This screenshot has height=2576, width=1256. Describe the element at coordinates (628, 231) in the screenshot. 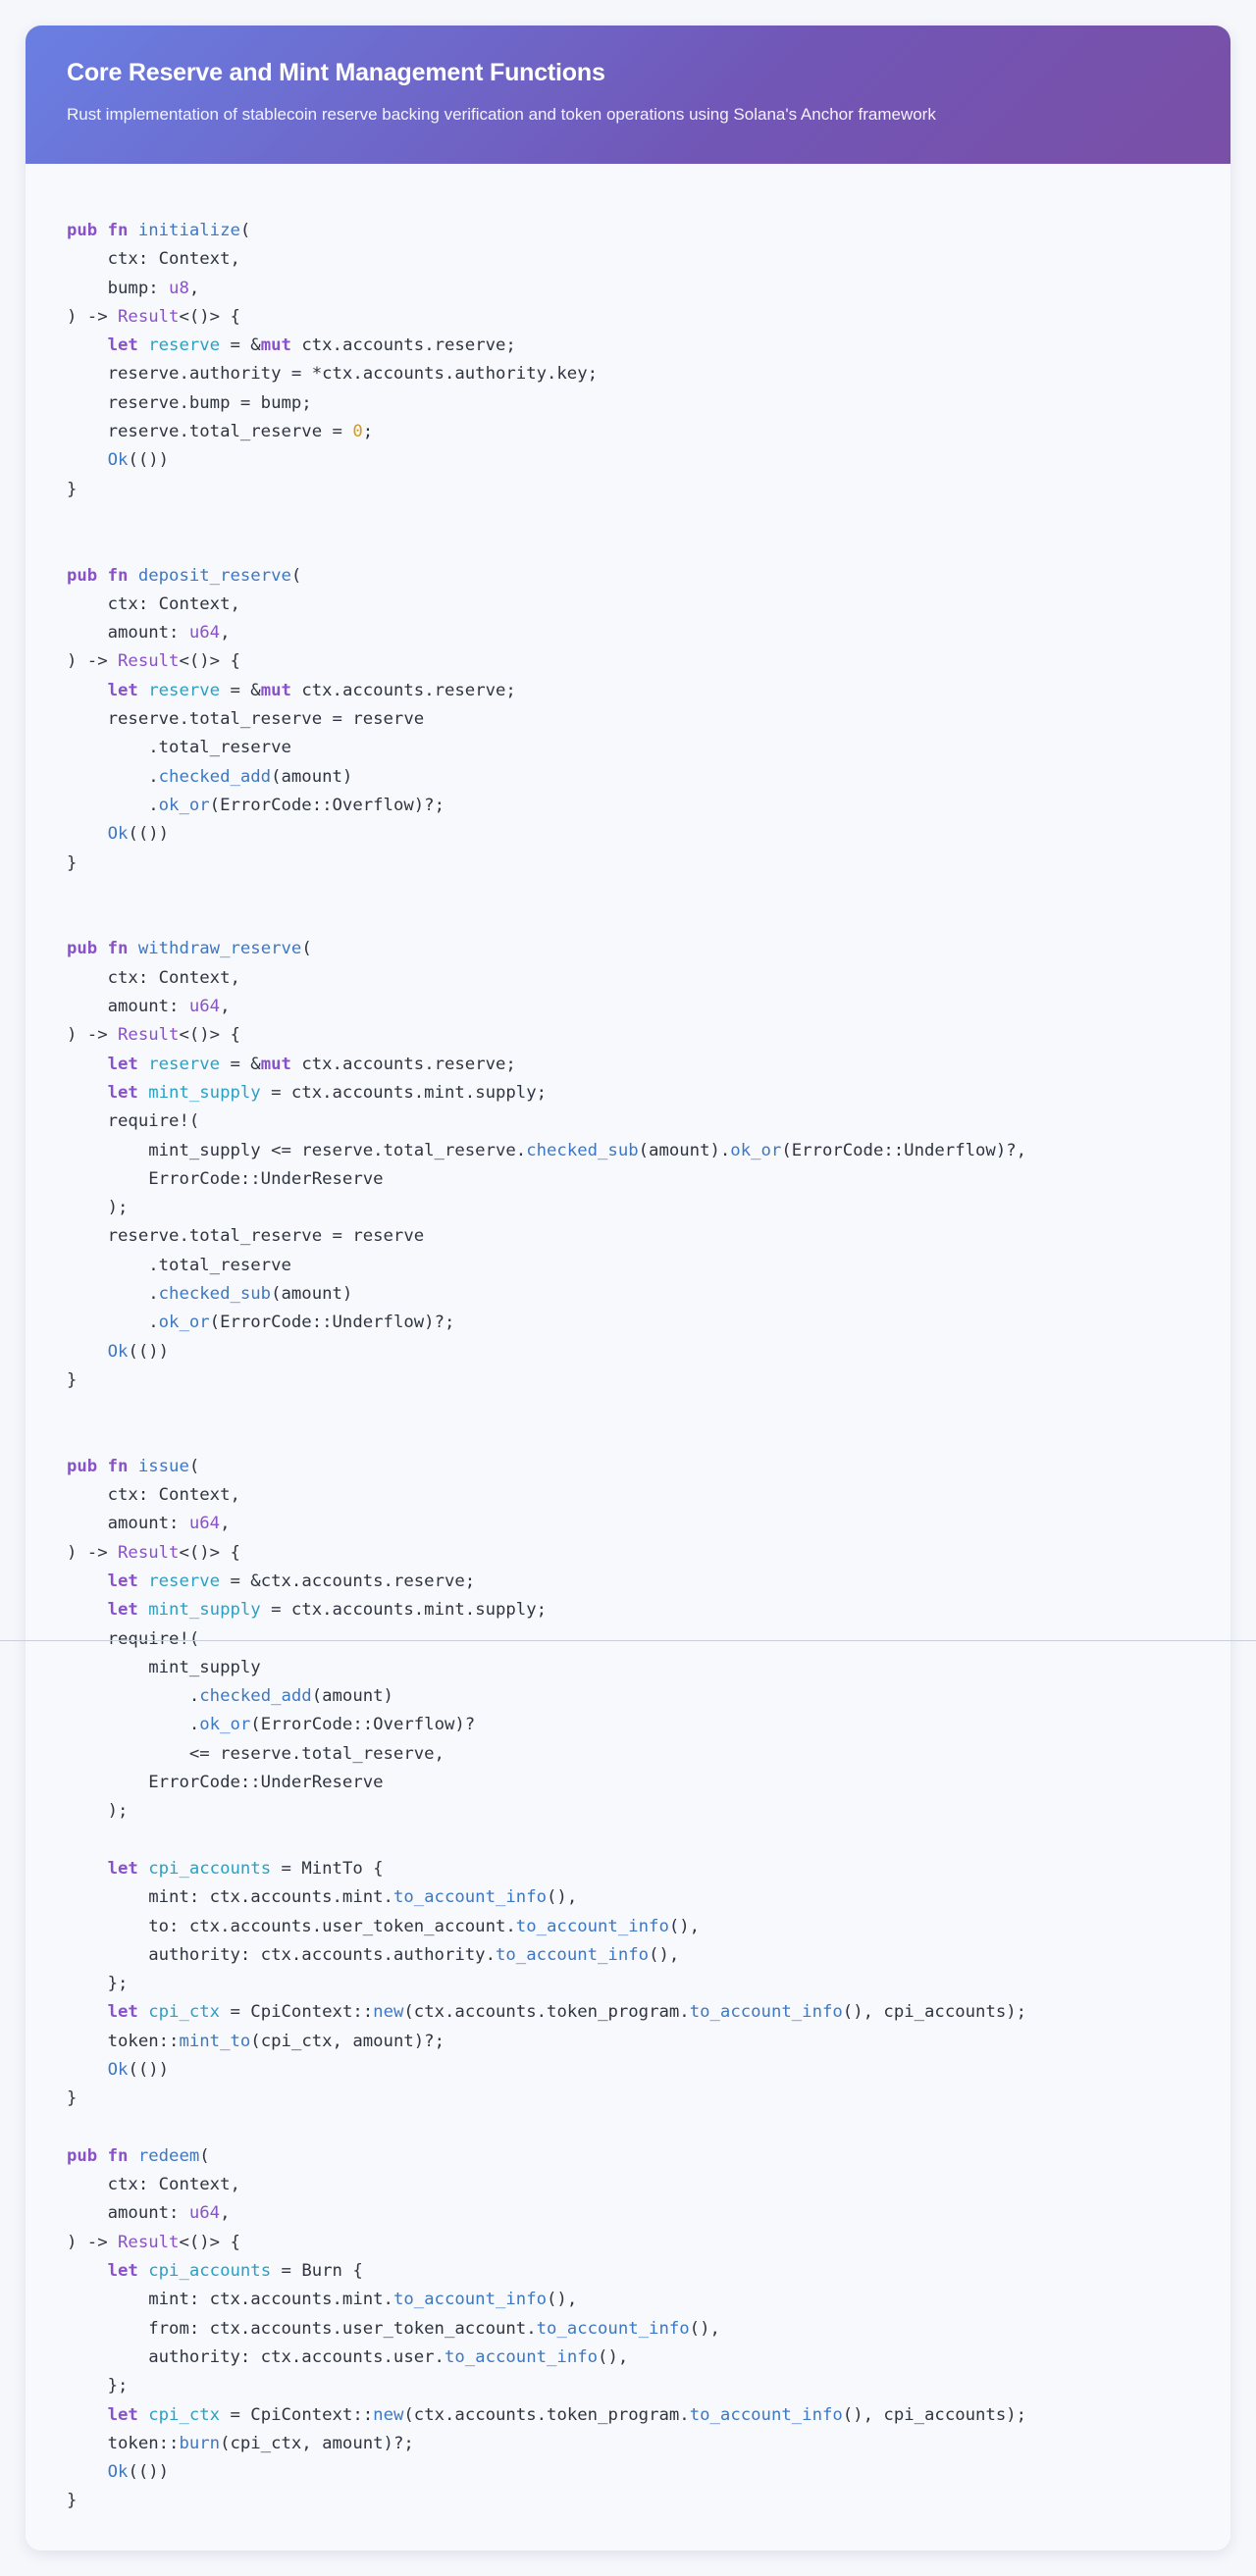

I see `code-line: pub fn initialize(` at that location.